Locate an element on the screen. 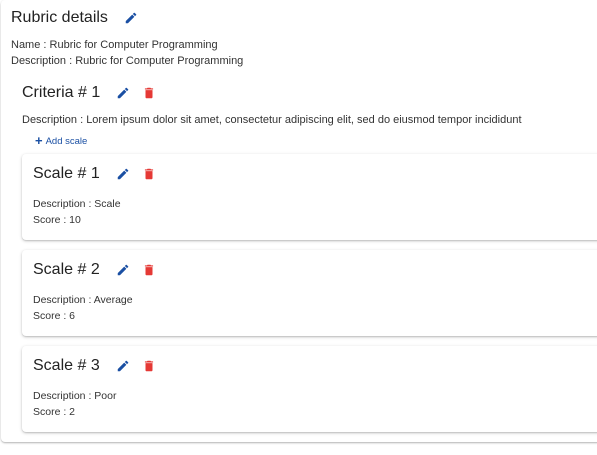 Image resolution: width=597 pixels, height=455 pixels. add-scale-button: + Add scale is located at coordinates (61, 141).